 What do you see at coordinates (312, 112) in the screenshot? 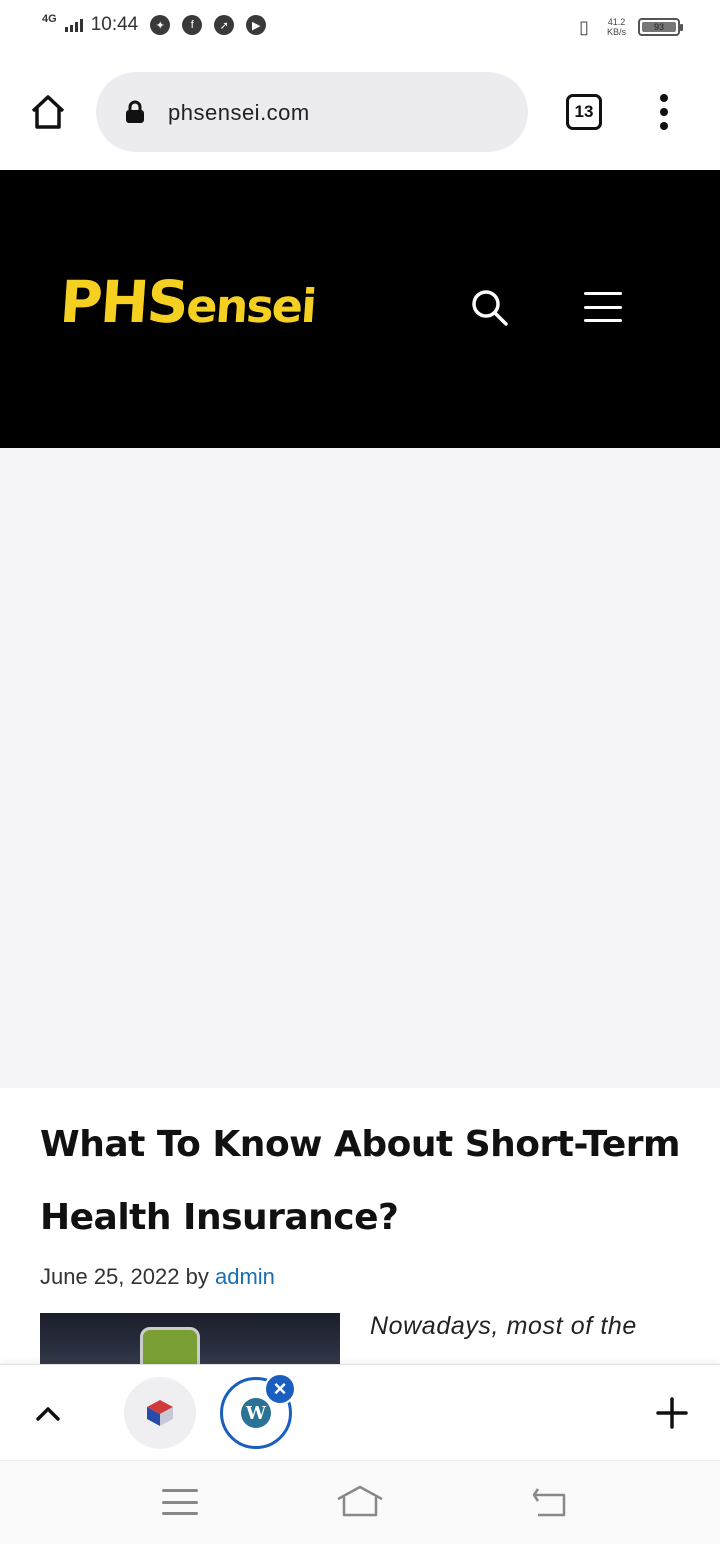
I see `address-bar: phsensei.com` at bounding box center [312, 112].